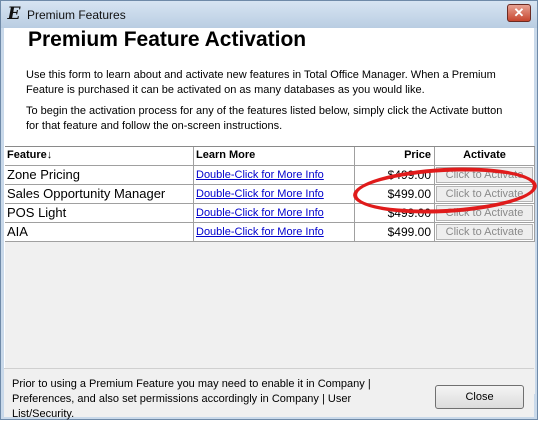 This screenshot has height=422, width=538. What do you see at coordinates (395, 156) in the screenshot?
I see `column-header-price: Price` at bounding box center [395, 156].